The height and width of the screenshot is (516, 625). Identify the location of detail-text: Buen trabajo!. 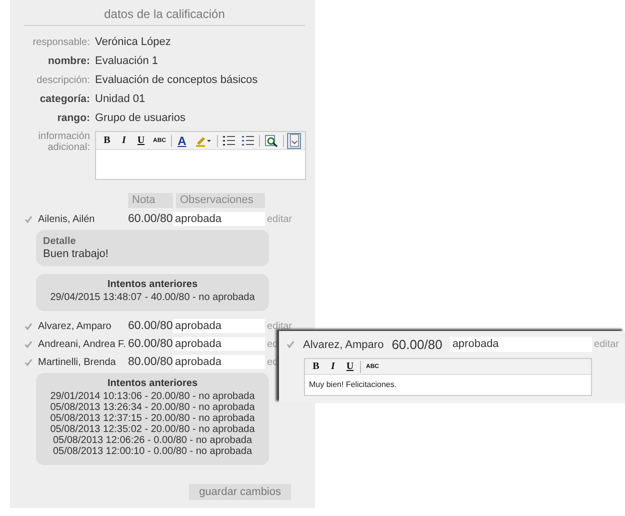
(76, 254).